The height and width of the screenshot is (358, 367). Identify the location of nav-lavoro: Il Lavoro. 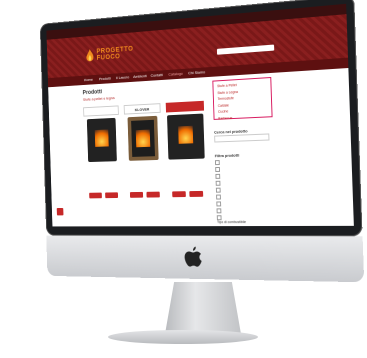
(122, 77).